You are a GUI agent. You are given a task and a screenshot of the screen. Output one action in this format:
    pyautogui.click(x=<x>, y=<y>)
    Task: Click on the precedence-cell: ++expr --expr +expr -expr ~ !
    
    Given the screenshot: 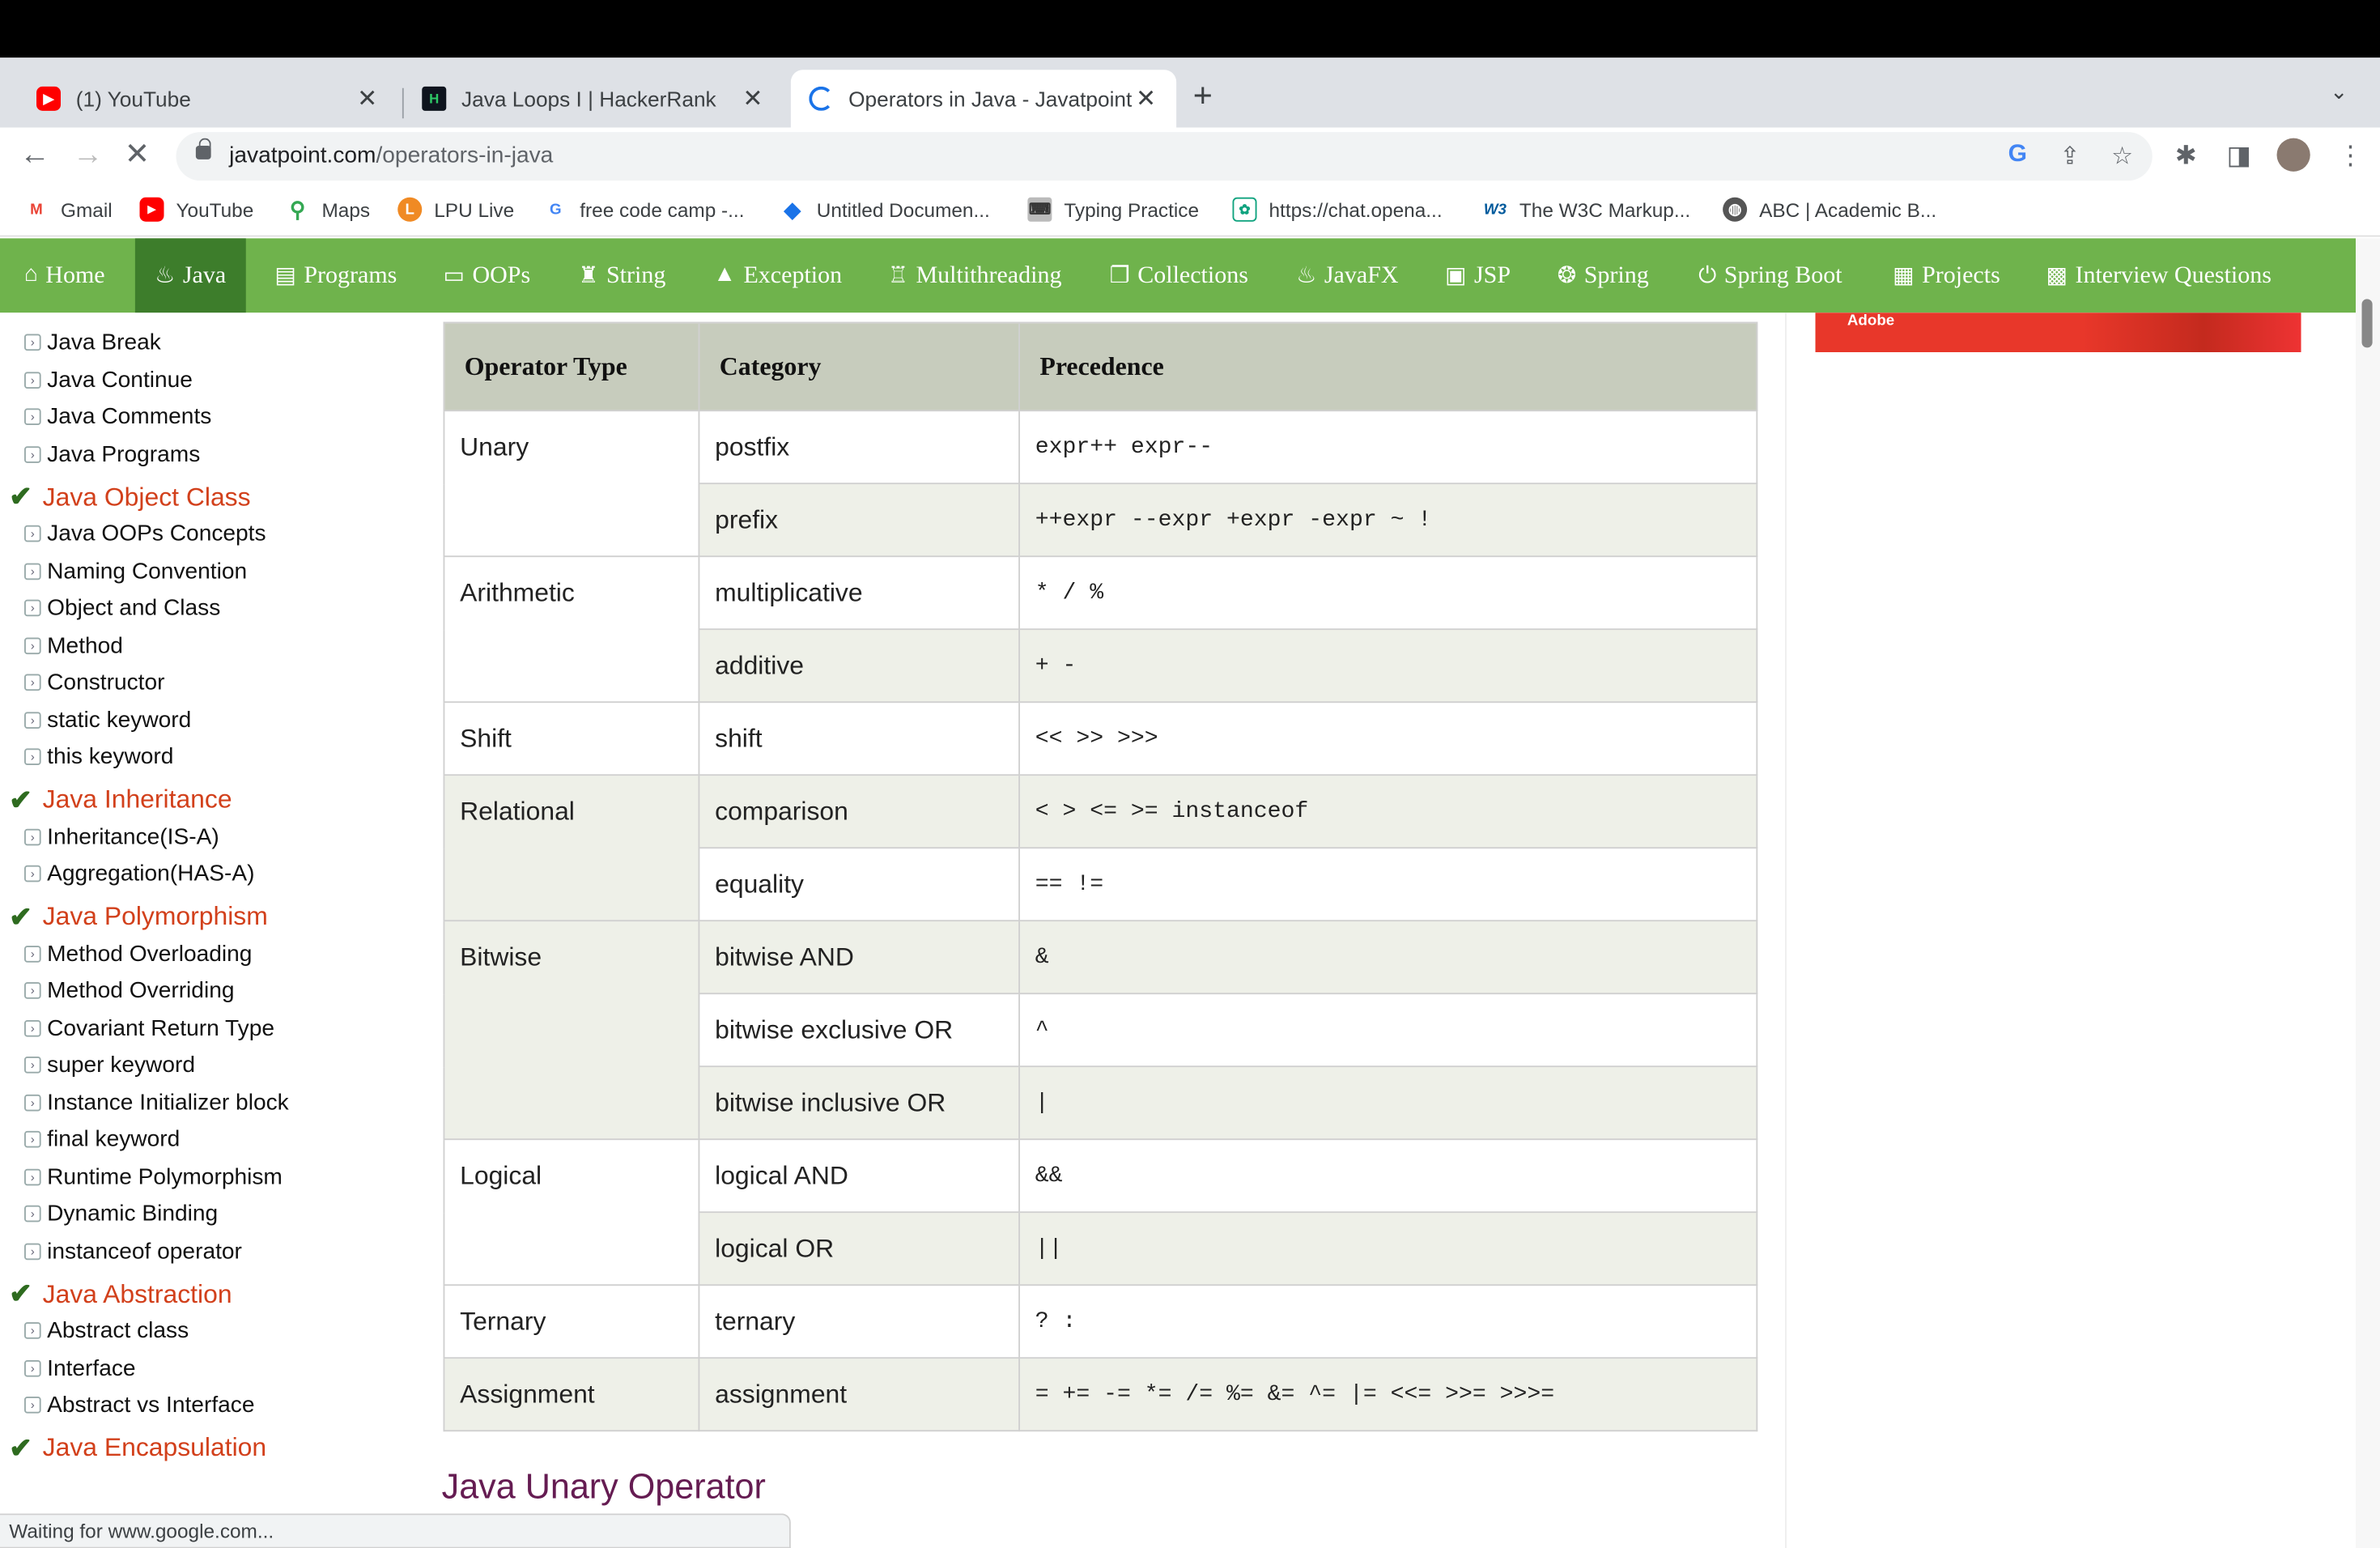 What is the action you would take?
    pyautogui.click(x=1388, y=520)
    